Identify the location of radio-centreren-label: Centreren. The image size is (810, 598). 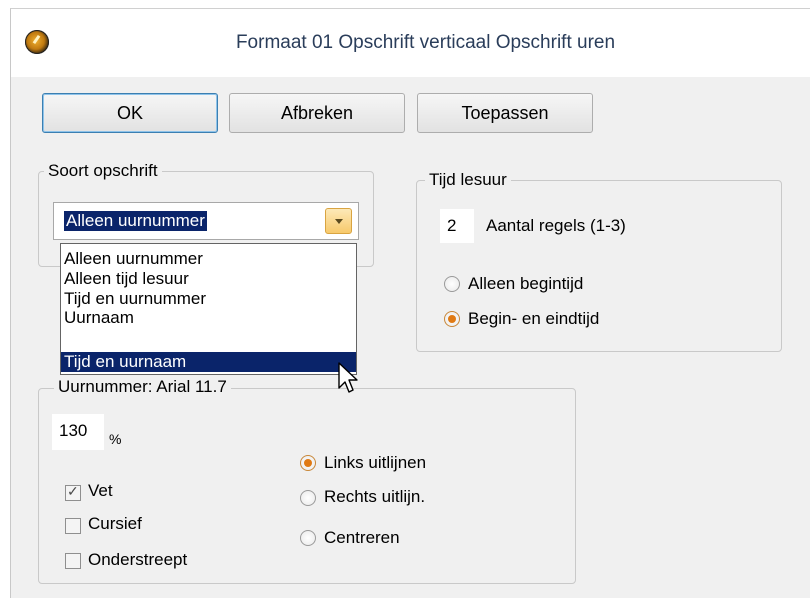
(362, 537).